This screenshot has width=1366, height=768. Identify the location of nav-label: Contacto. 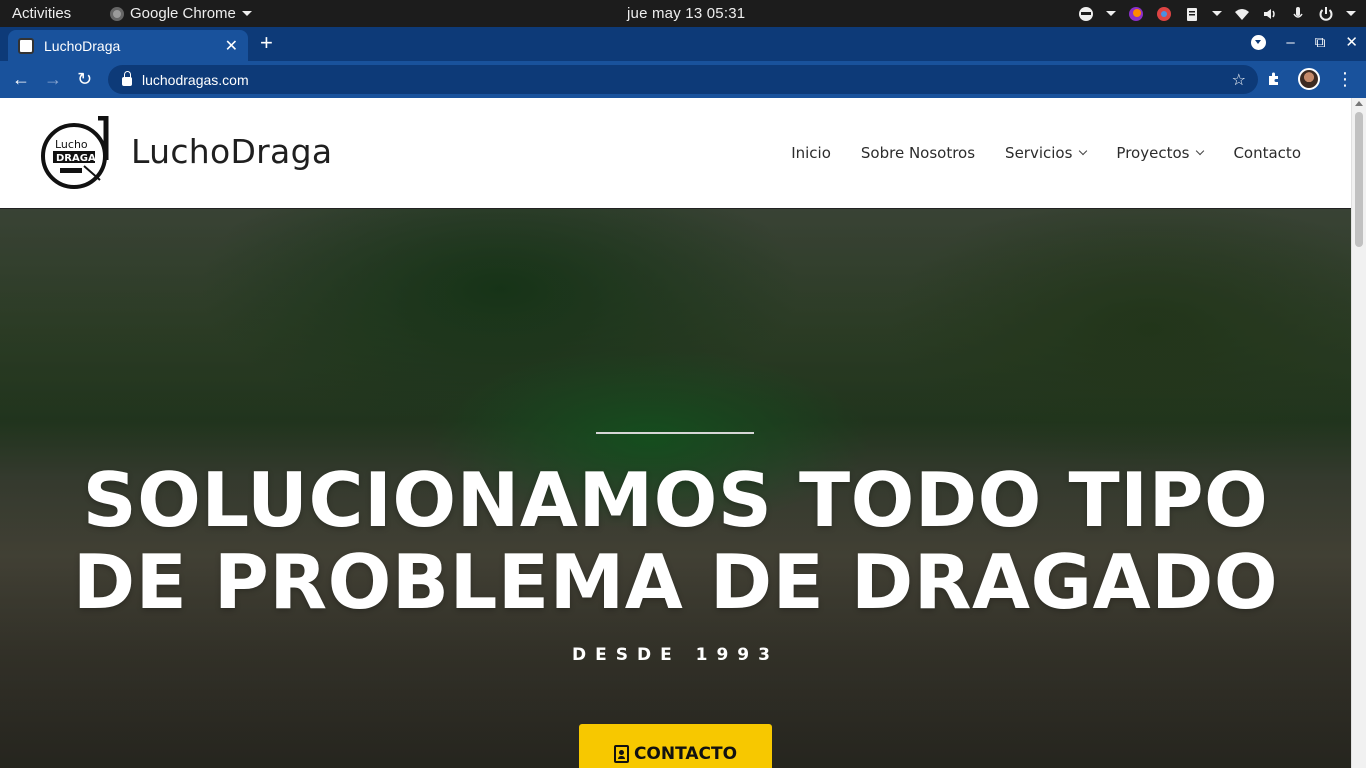
(1267, 153).